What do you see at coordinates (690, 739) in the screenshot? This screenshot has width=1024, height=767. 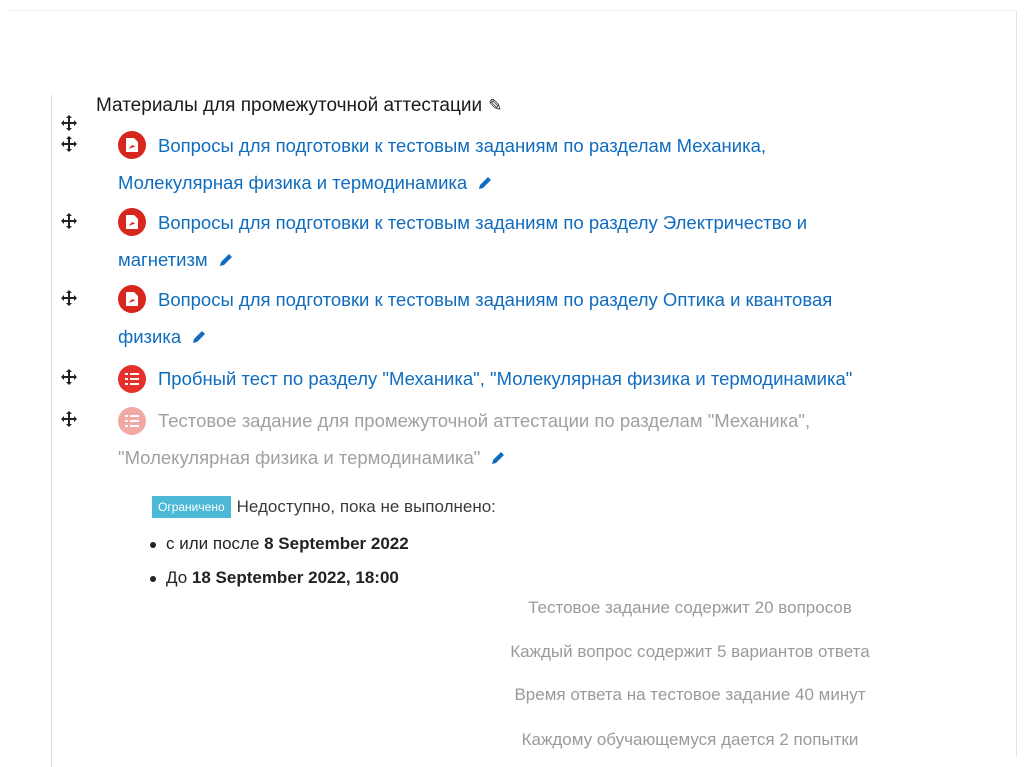 I see `description-note: Каждому обучающемуся дается 2 попытки` at bounding box center [690, 739].